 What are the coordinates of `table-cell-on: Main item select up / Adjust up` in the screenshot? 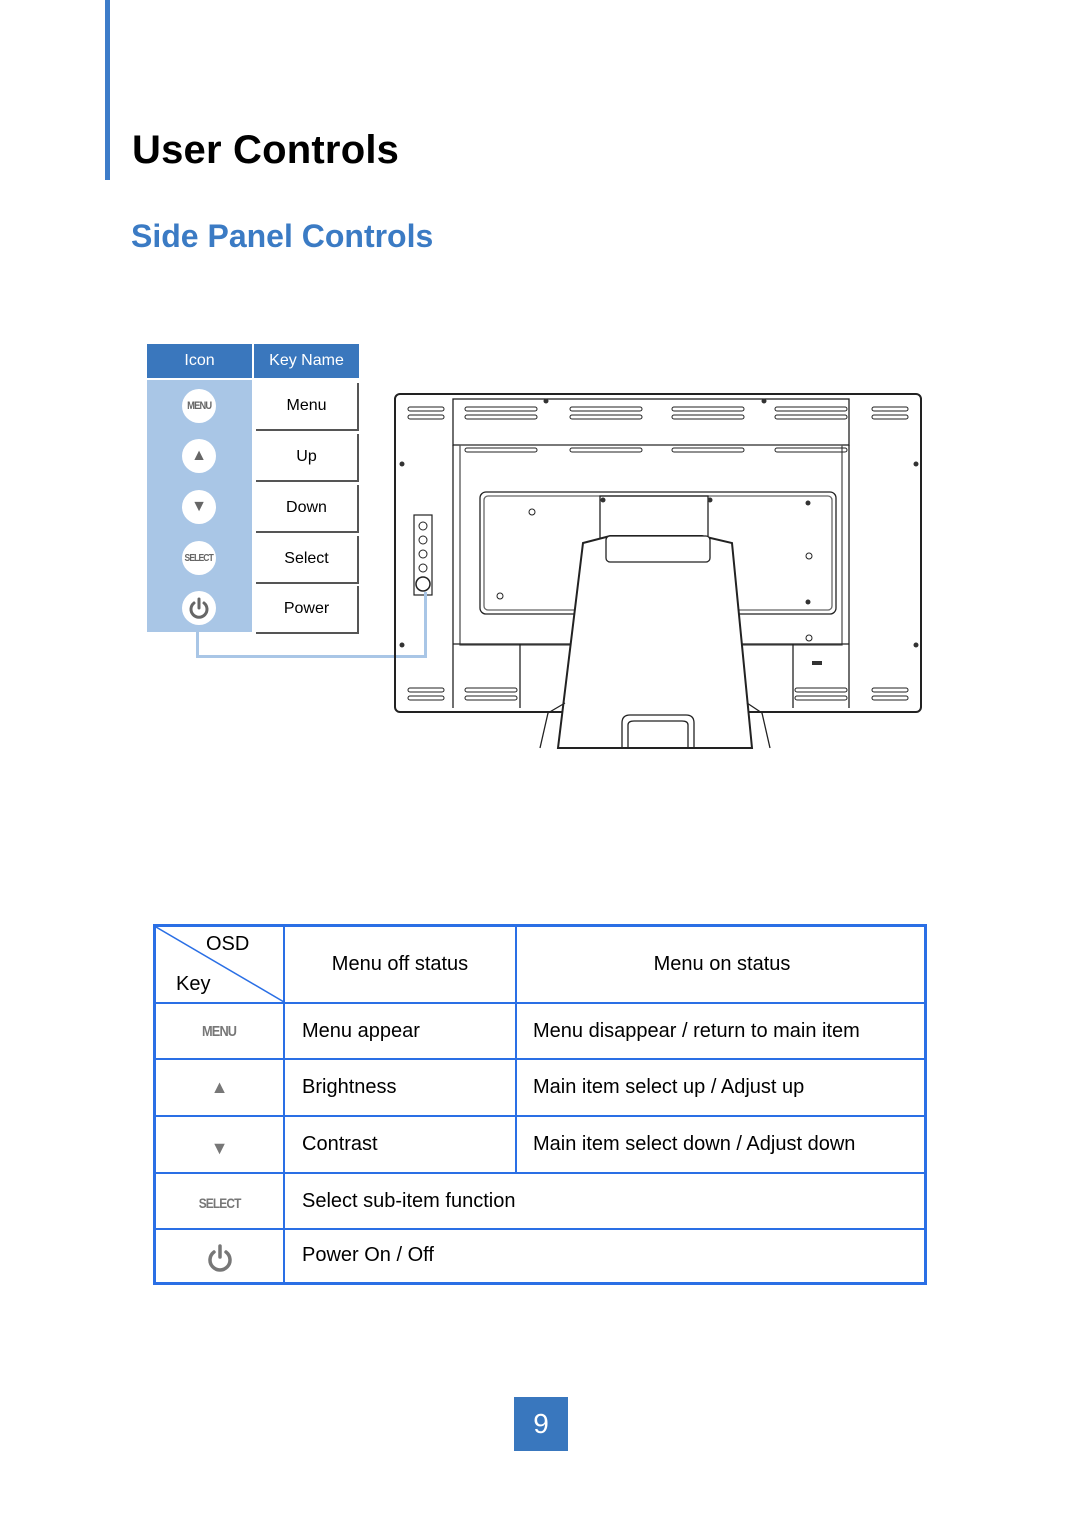 It's located at (669, 1087).